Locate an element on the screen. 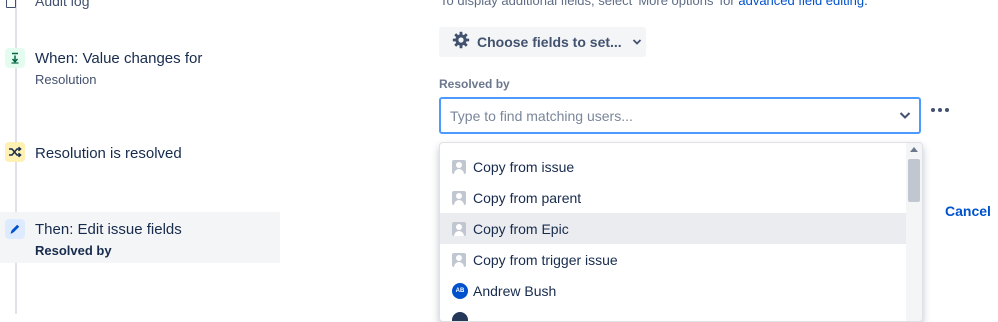  document-icon is located at coordinates (11, 4).